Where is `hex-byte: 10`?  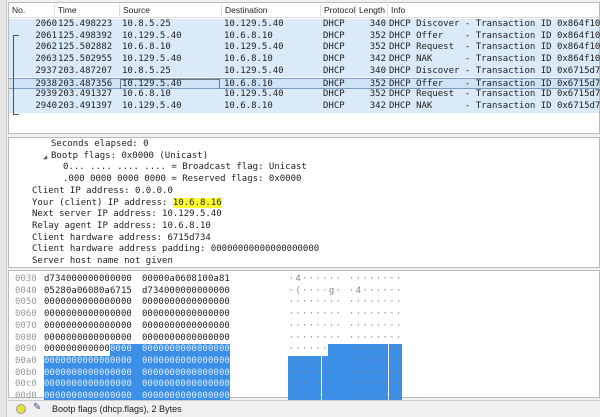
hex-byte: 10 is located at coordinates (202, 280).